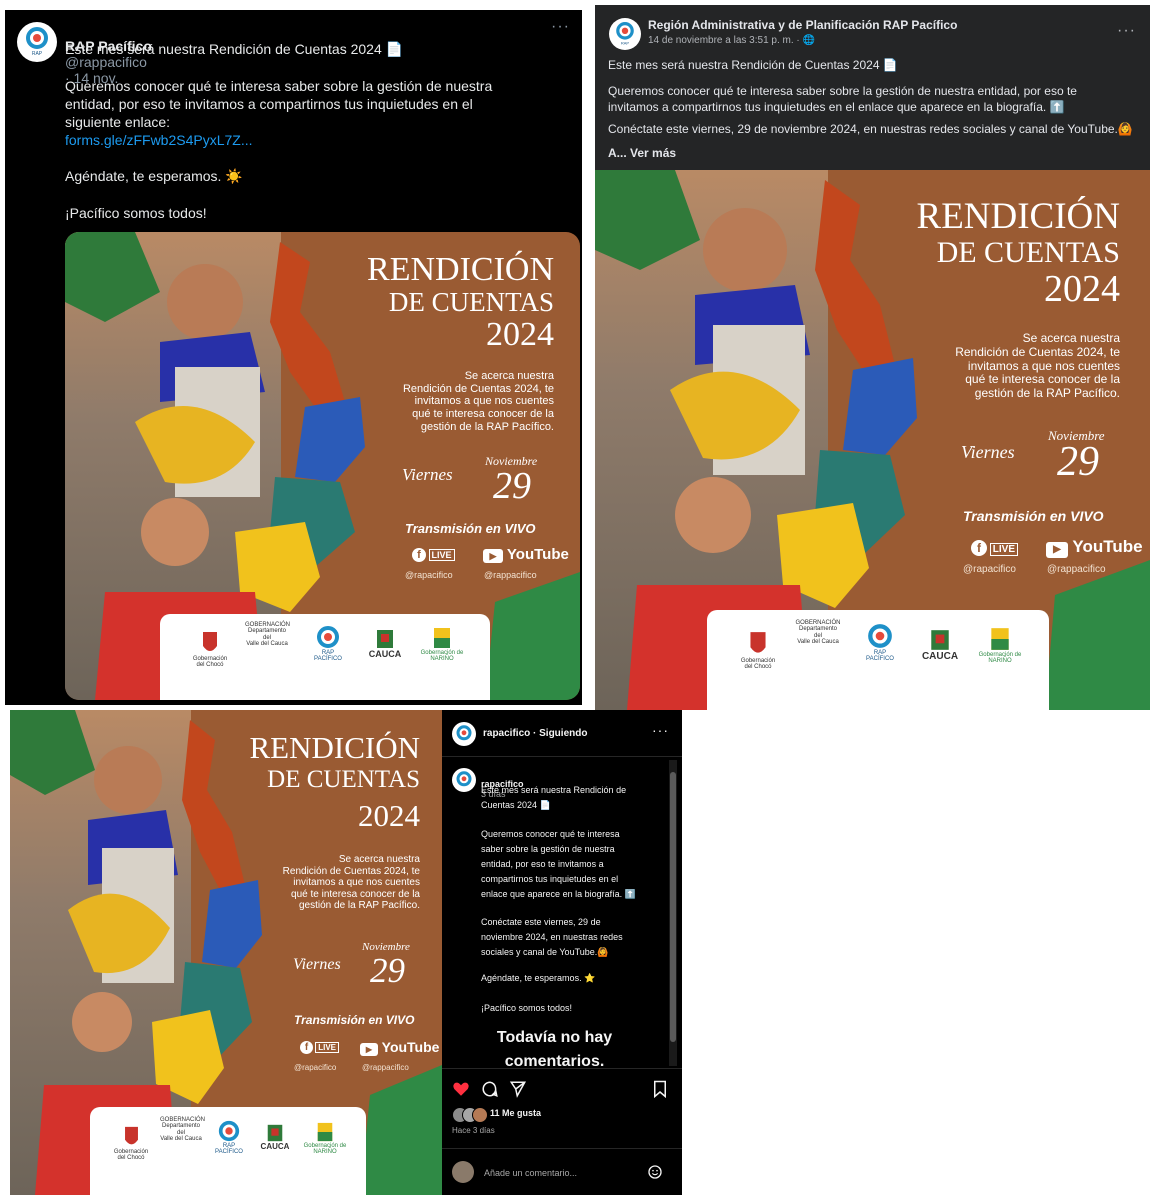  Describe the element at coordinates (461, 1089) in the screenshot. I see `heart-icon` at that location.